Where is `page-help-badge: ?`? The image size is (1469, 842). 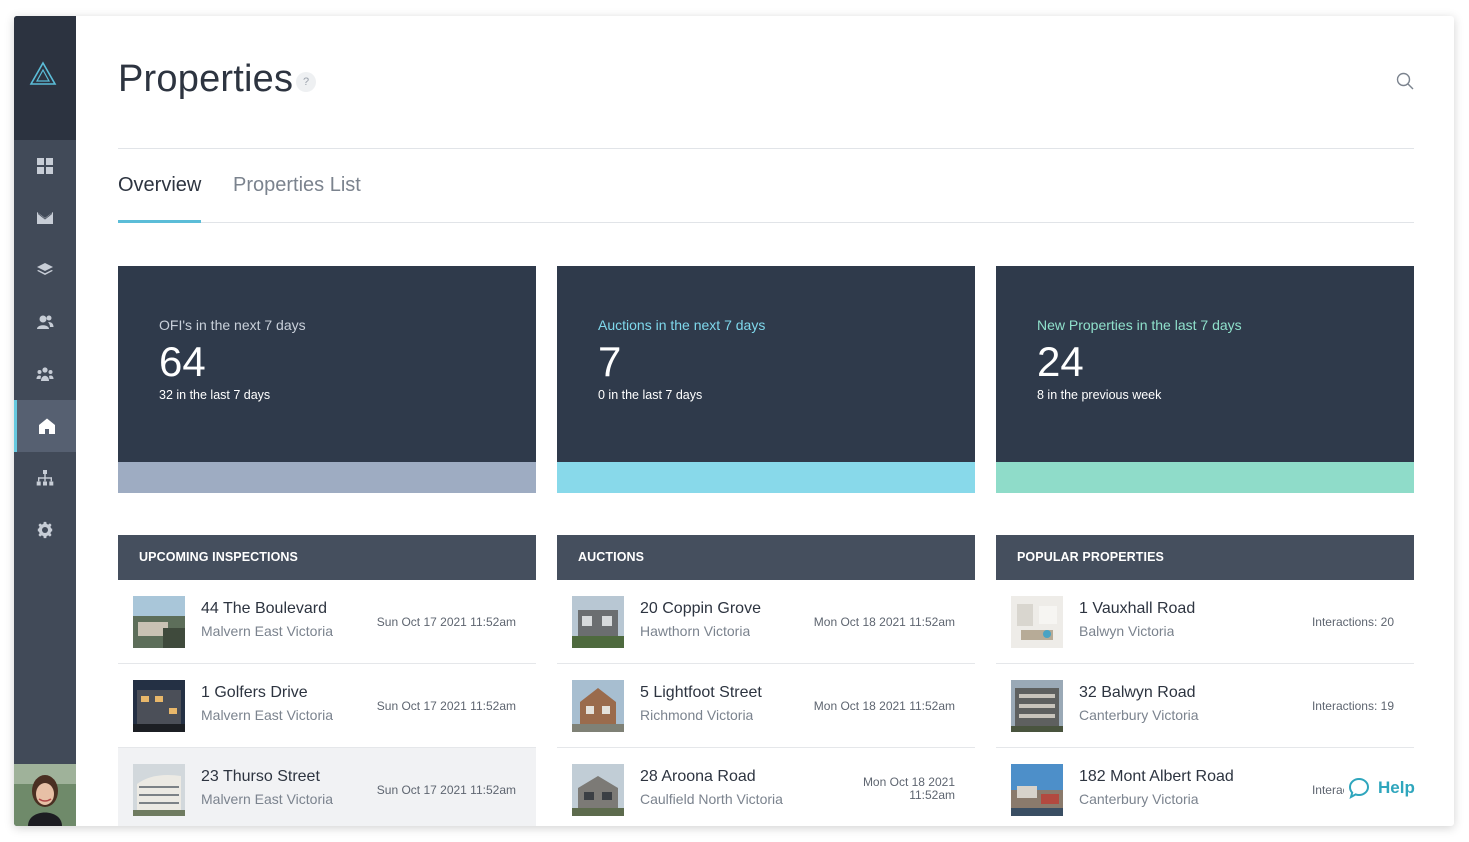
page-help-badge: ? is located at coordinates (306, 82).